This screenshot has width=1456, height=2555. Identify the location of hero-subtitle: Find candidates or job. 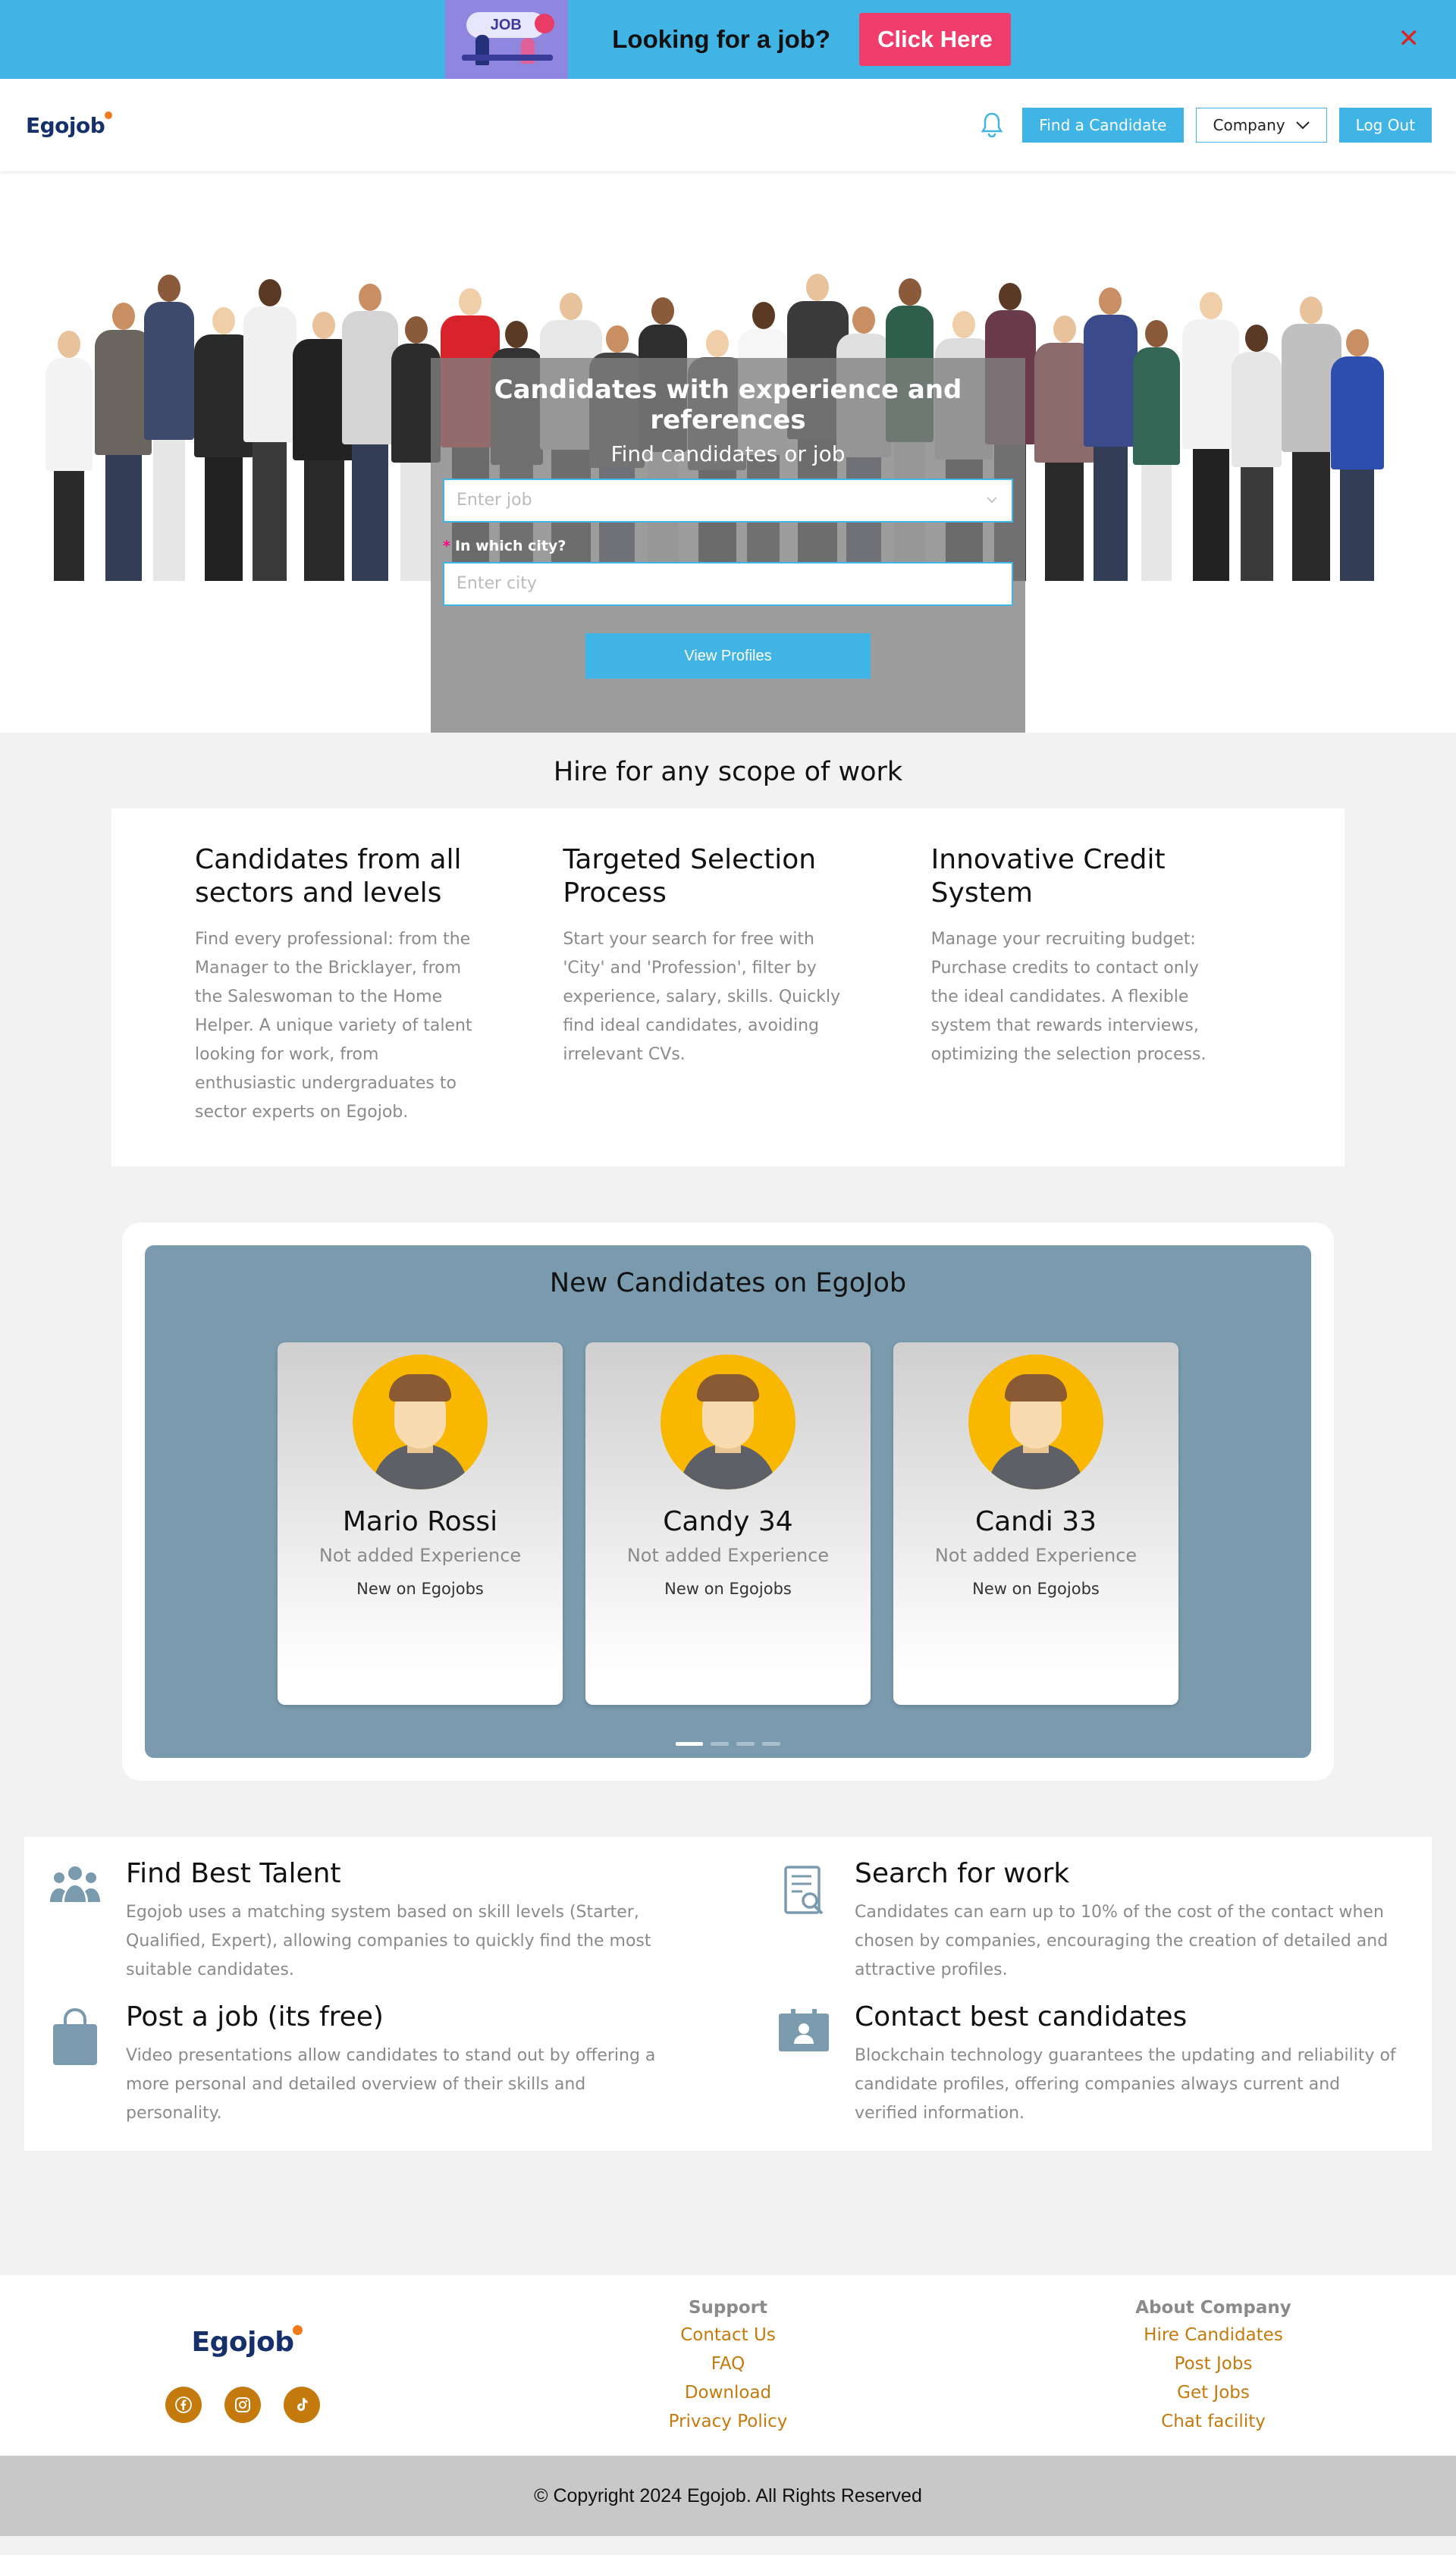
(728, 453).